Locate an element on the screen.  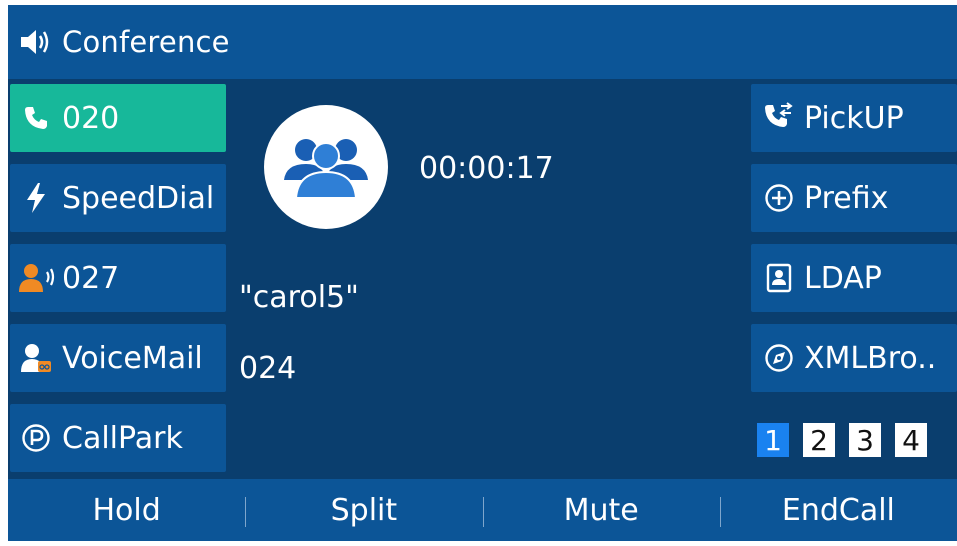
line-key-label: Prefix is located at coordinates (846, 198).